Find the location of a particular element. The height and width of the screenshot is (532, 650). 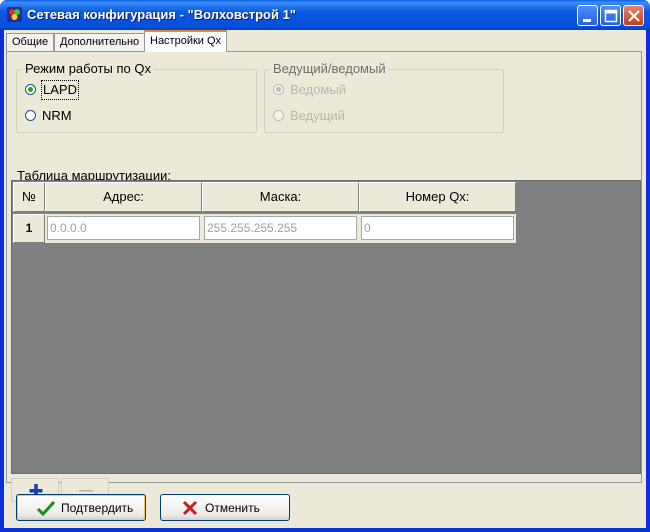

column-header-address: Адрес: is located at coordinates (123, 197).